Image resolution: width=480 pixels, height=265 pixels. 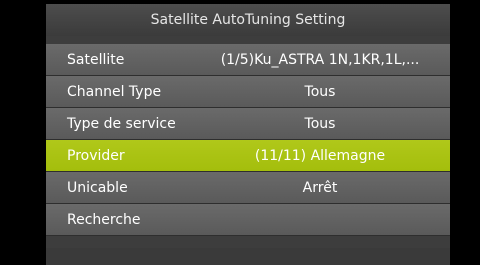 What do you see at coordinates (96, 60) in the screenshot?
I see `menu-item-label: Satellite` at bounding box center [96, 60].